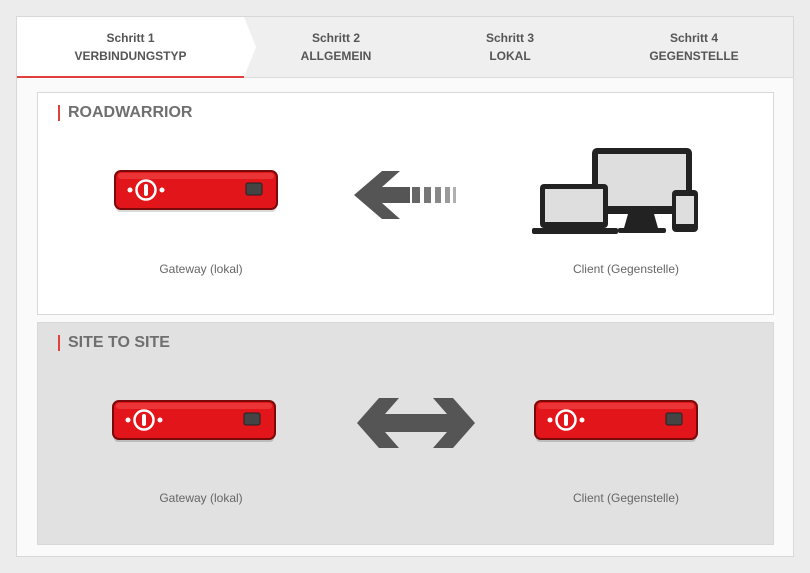 The height and width of the screenshot is (573, 810). I want to click on step-3-label: LOKAL, so click(510, 56).